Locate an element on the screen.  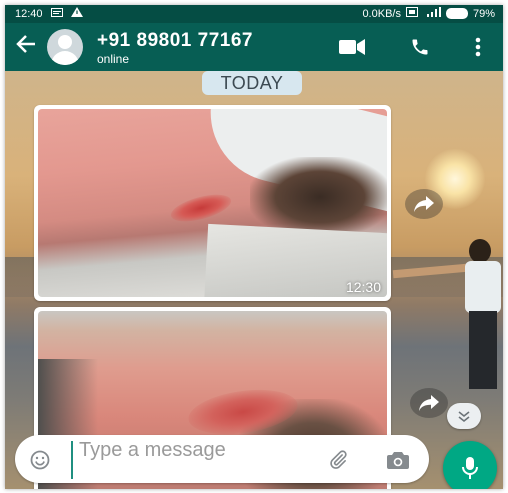
volte-icon is located at coordinates (411, 13).